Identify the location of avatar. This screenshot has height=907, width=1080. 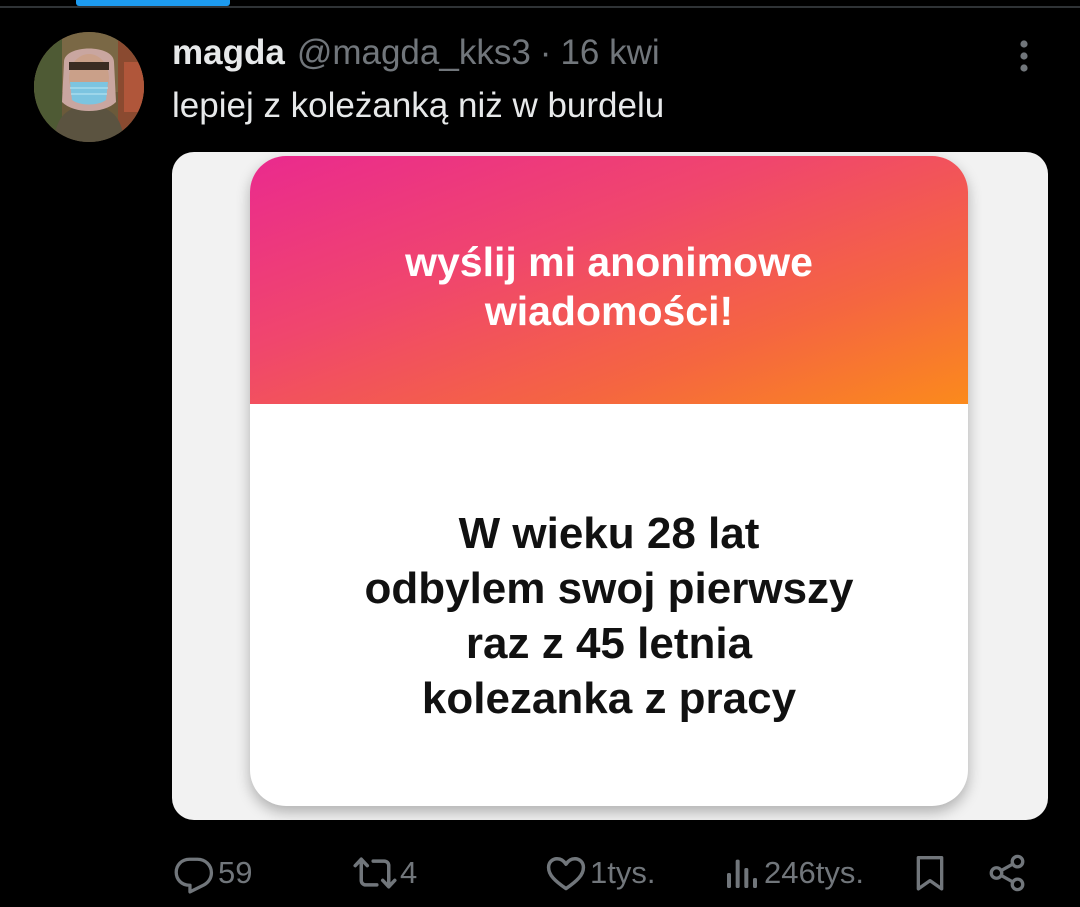
(89, 87).